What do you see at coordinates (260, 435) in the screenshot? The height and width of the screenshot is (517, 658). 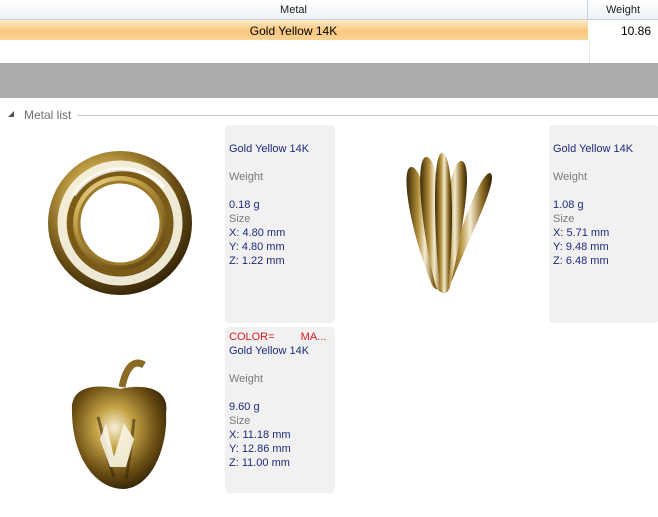 I see `size-x: X: 11.18 mm` at bounding box center [260, 435].